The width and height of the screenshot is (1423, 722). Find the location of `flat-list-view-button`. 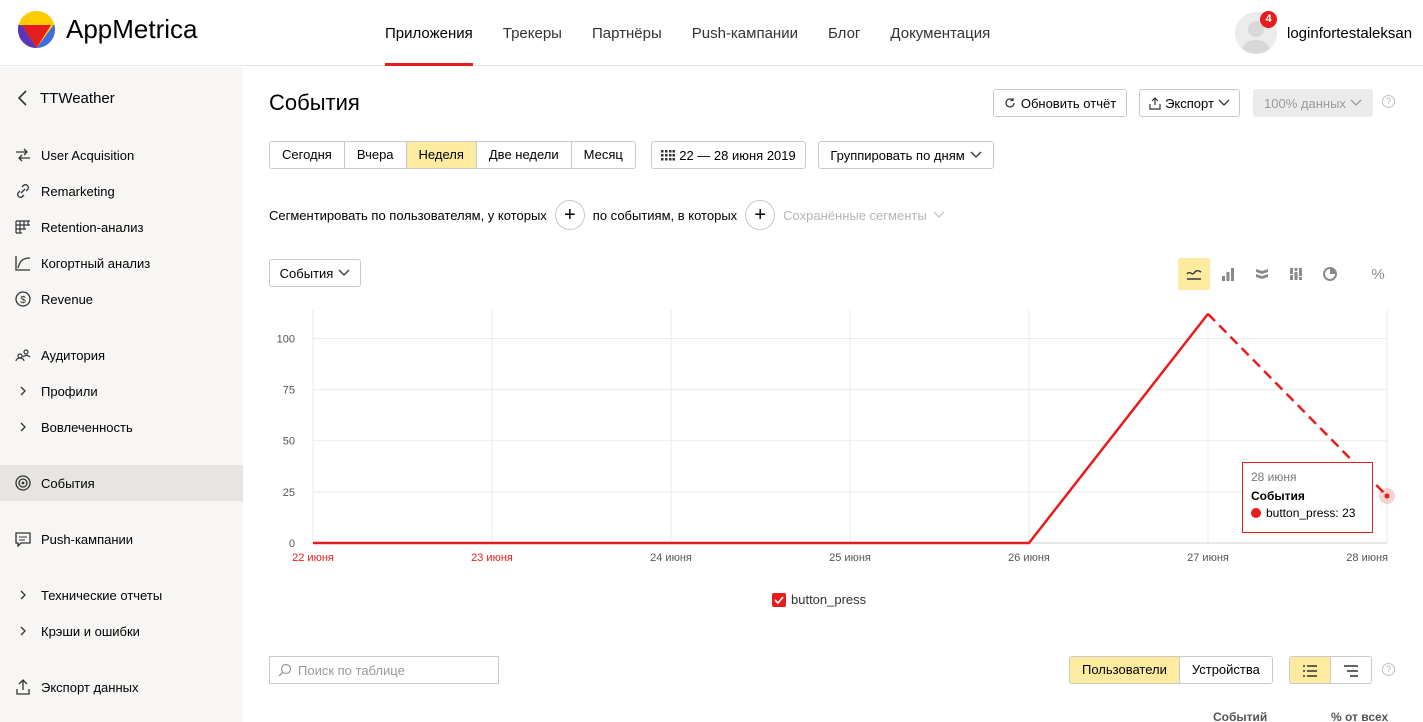

flat-list-view-button is located at coordinates (1310, 670).